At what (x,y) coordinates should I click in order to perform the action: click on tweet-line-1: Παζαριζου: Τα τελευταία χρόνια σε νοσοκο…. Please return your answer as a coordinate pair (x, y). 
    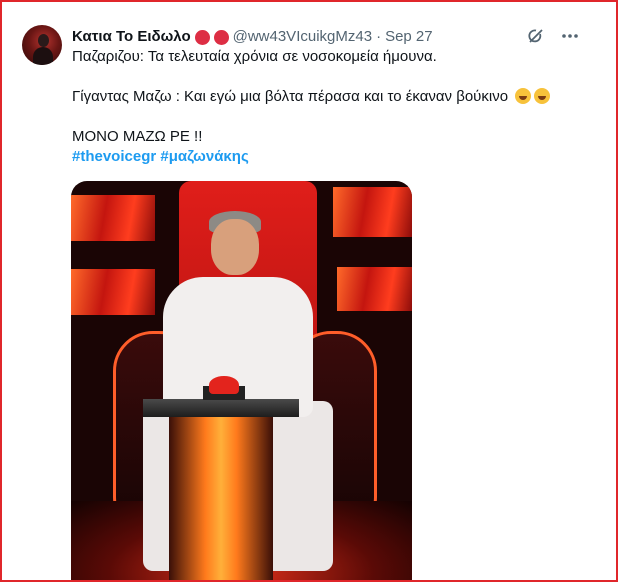
    Looking at the image, I should click on (254, 56).